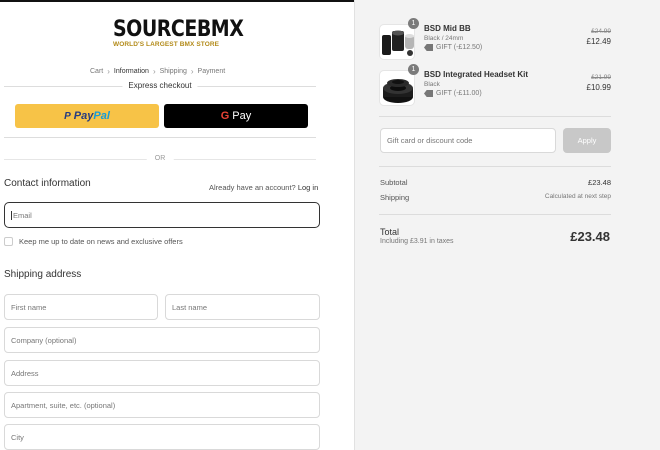  What do you see at coordinates (162, 373) in the screenshot?
I see `address-field: Address` at bounding box center [162, 373].